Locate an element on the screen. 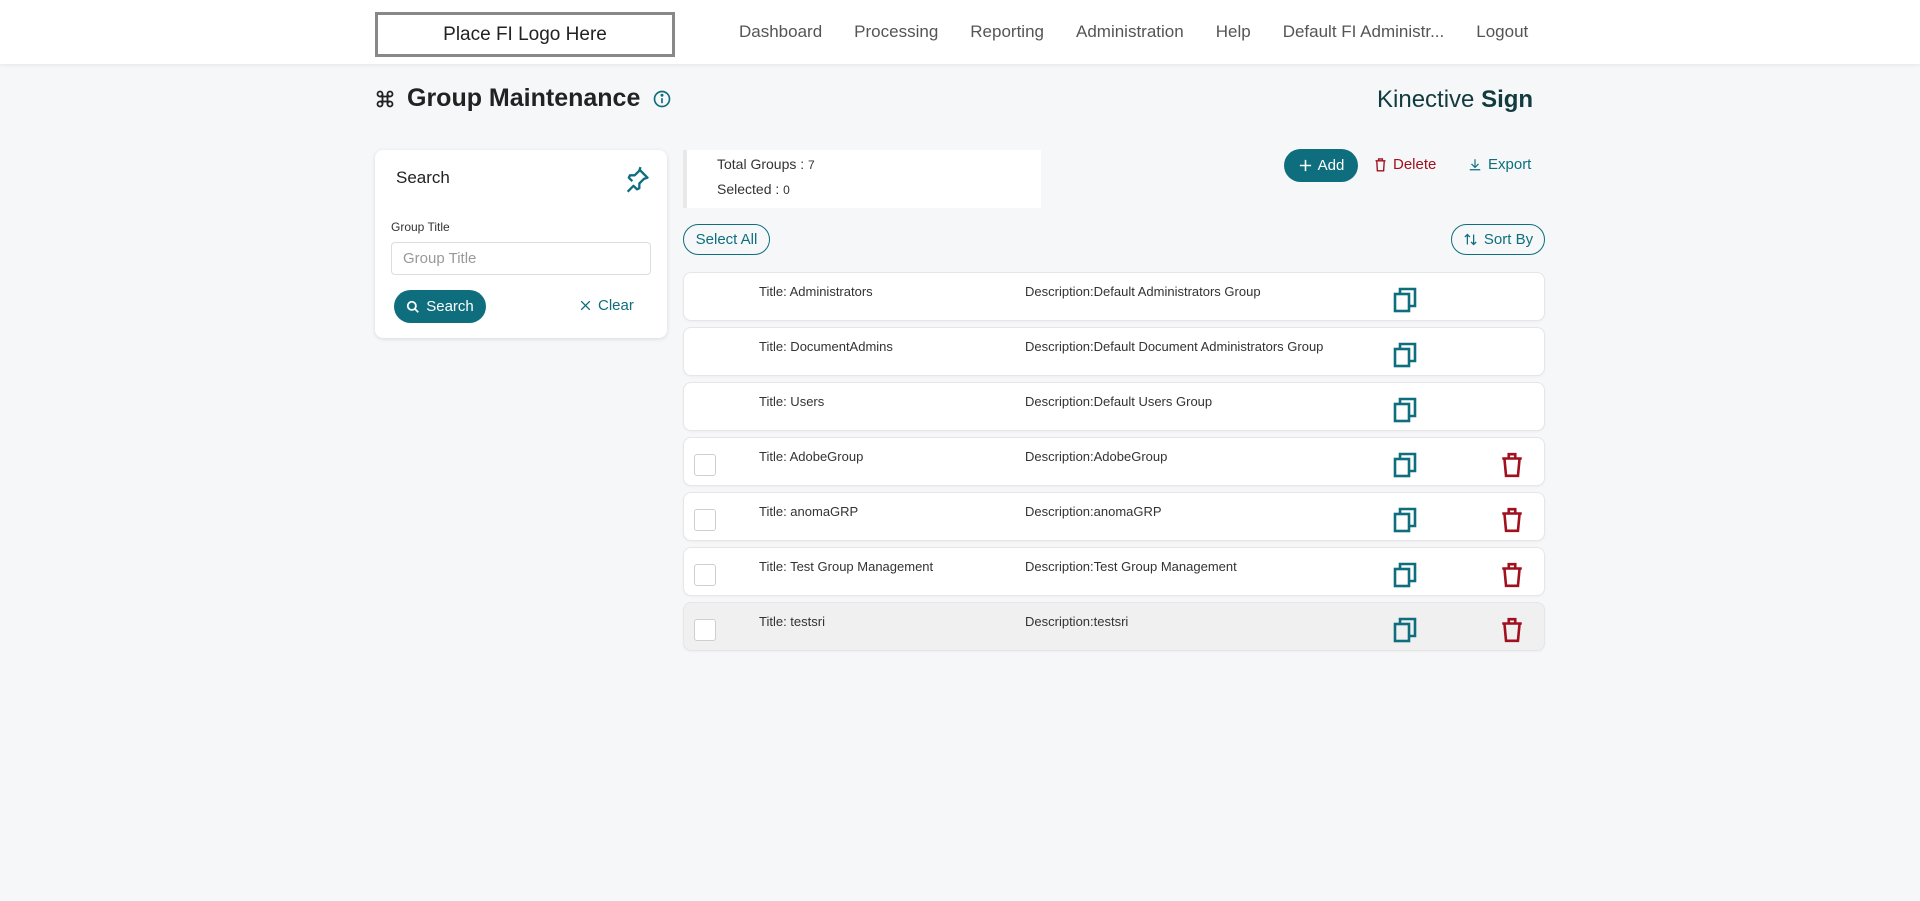 This screenshot has width=1920, height=901. close-icon is located at coordinates (585, 305).